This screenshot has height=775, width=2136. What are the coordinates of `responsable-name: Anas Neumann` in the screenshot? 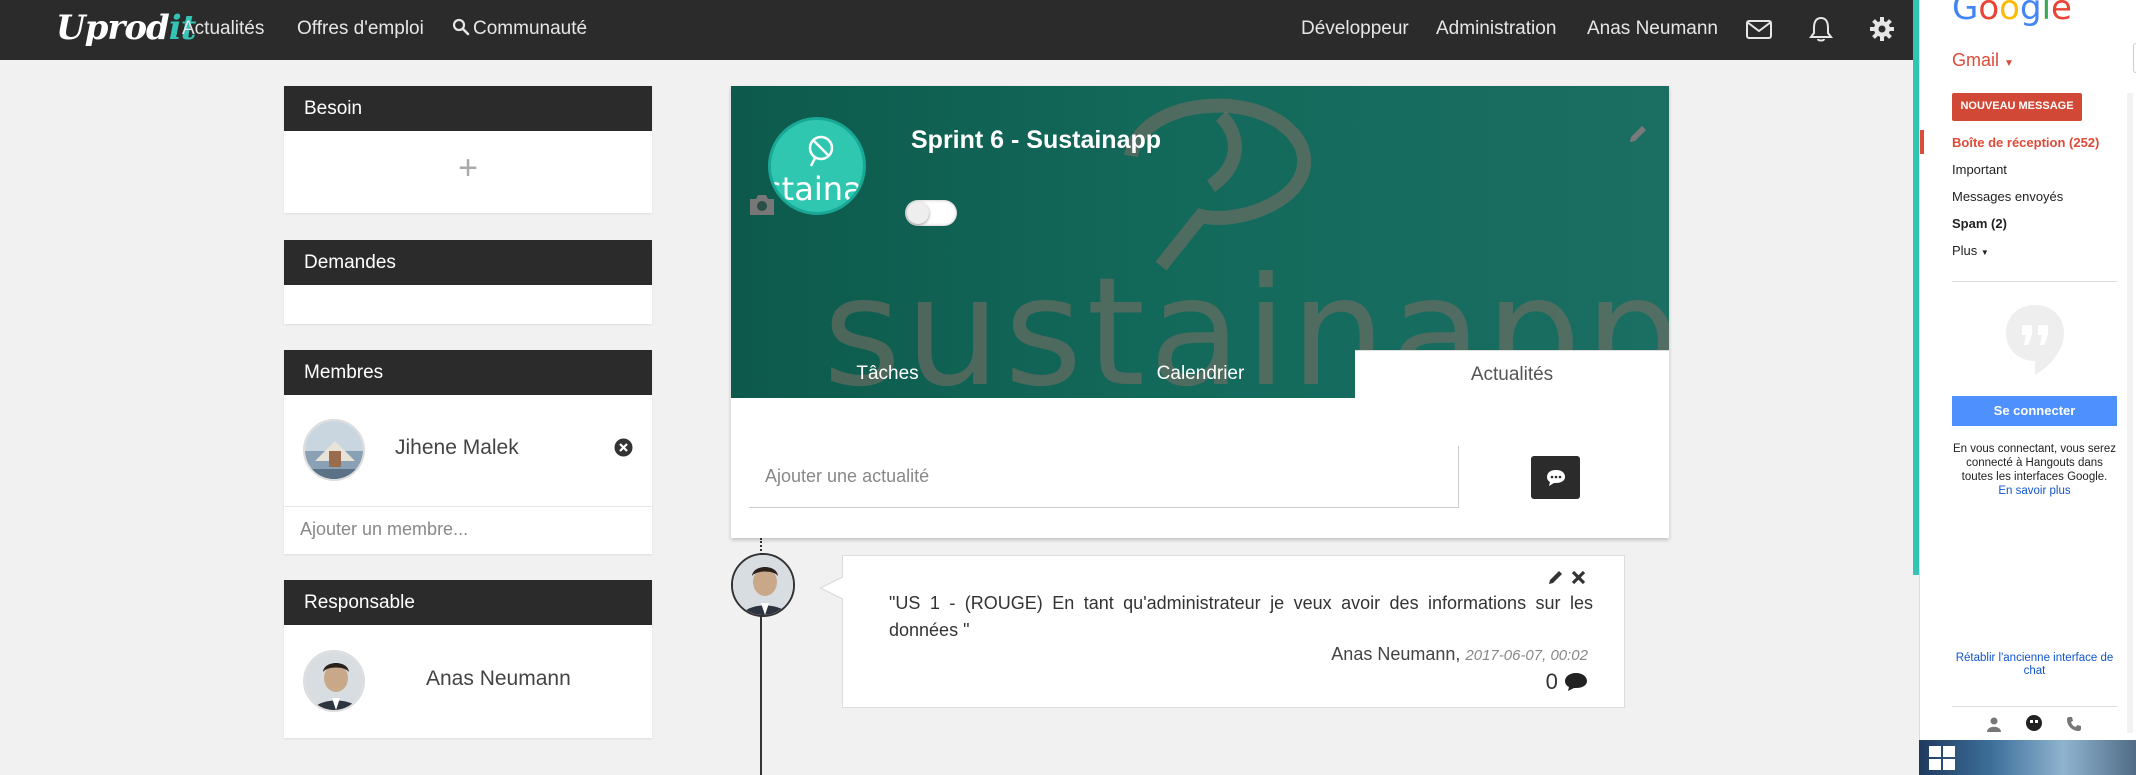 It's located at (498, 679).